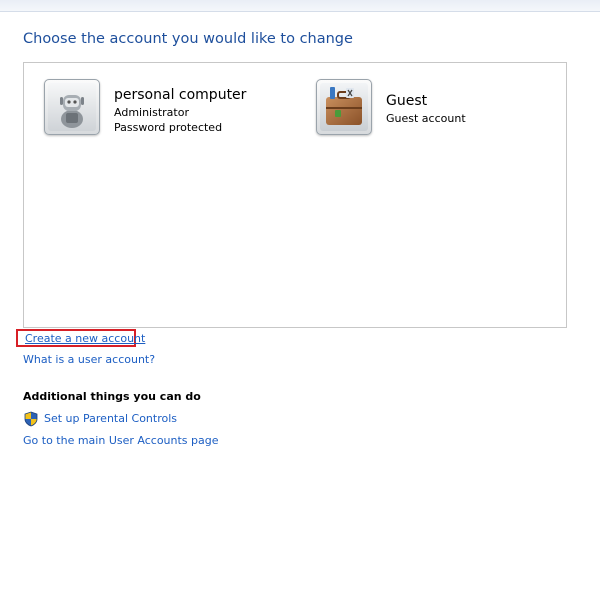 This screenshot has width=600, height=600. Describe the element at coordinates (110, 418) in the screenshot. I see `parental-controls-link: Set up Parental Controls` at that location.